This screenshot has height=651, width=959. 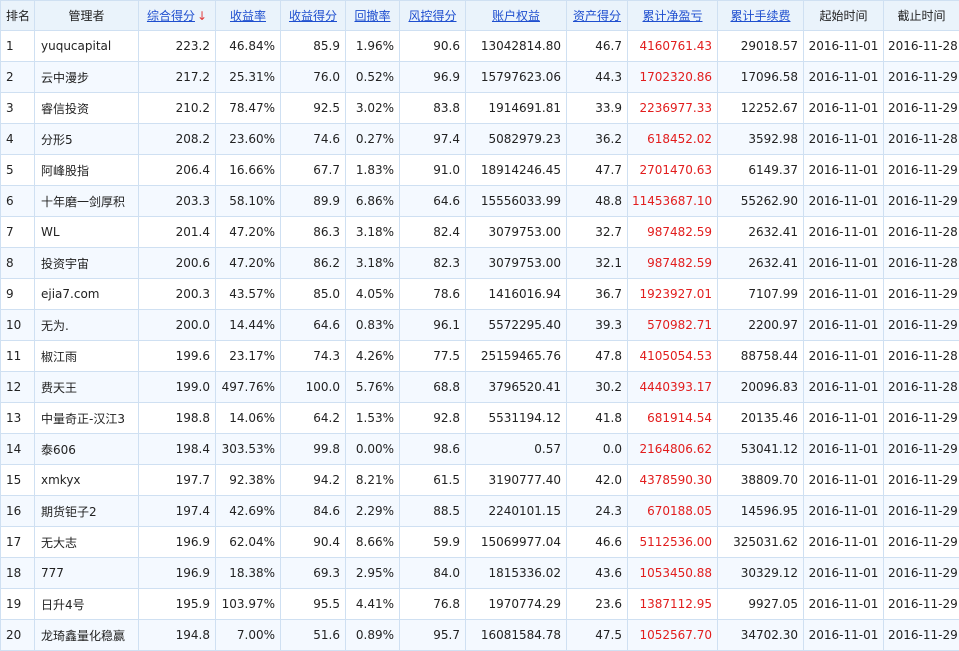 What do you see at coordinates (87, 573) in the screenshot?
I see `cell-manager: 777` at bounding box center [87, 573].